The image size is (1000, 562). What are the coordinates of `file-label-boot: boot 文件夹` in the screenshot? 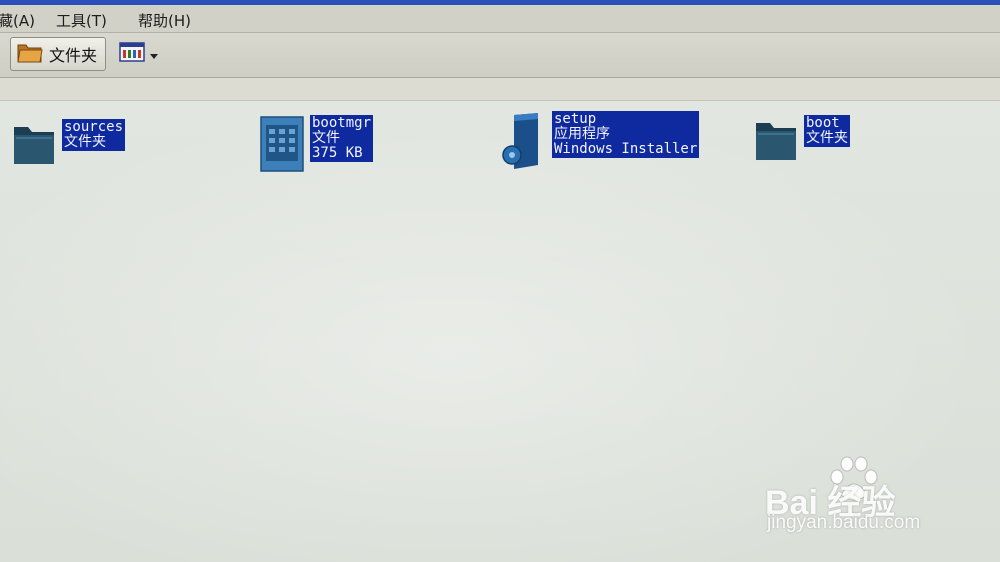 It's located at (827, 131).